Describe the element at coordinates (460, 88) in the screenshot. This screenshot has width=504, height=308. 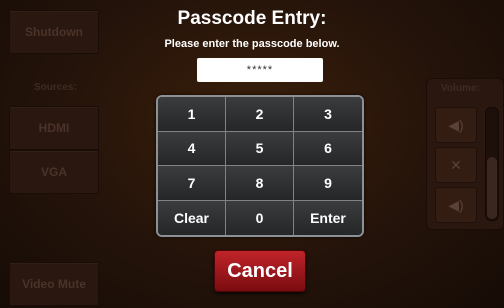
I see `volume-label: Volume:` at that location.